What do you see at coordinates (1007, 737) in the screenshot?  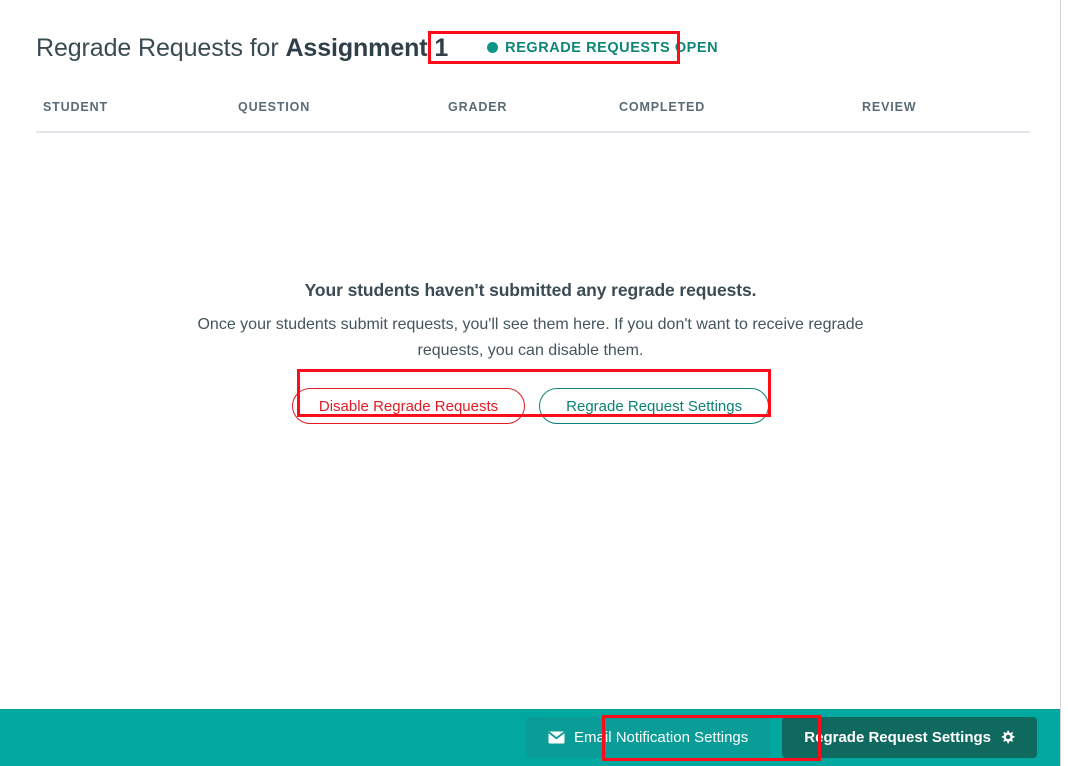 I see `gear-icon` at bounding box center [1007, 737].